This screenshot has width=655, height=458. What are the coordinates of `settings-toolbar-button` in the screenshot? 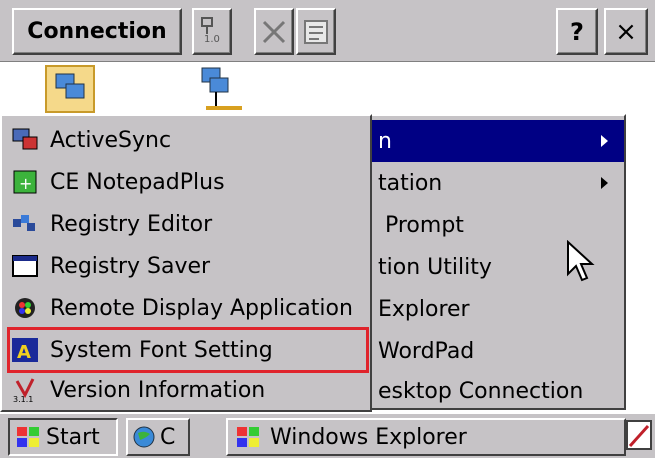 It's located at (316, 31).